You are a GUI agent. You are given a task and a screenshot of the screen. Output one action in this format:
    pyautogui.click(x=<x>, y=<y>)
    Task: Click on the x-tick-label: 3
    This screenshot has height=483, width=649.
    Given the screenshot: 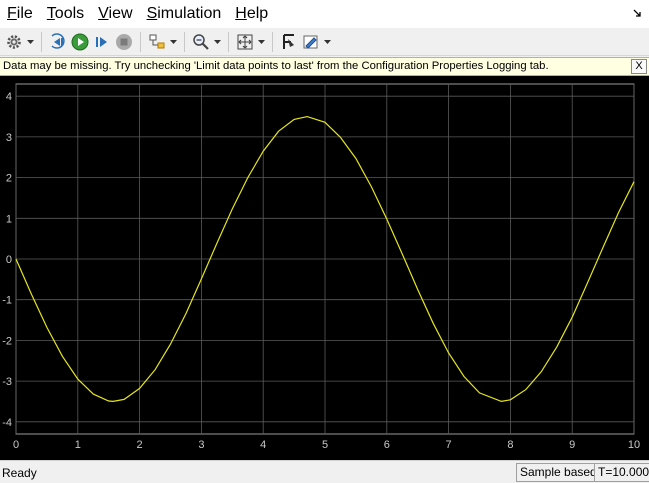 What is the action you would take?
    pyautogui.click(x=201, y=445)
    